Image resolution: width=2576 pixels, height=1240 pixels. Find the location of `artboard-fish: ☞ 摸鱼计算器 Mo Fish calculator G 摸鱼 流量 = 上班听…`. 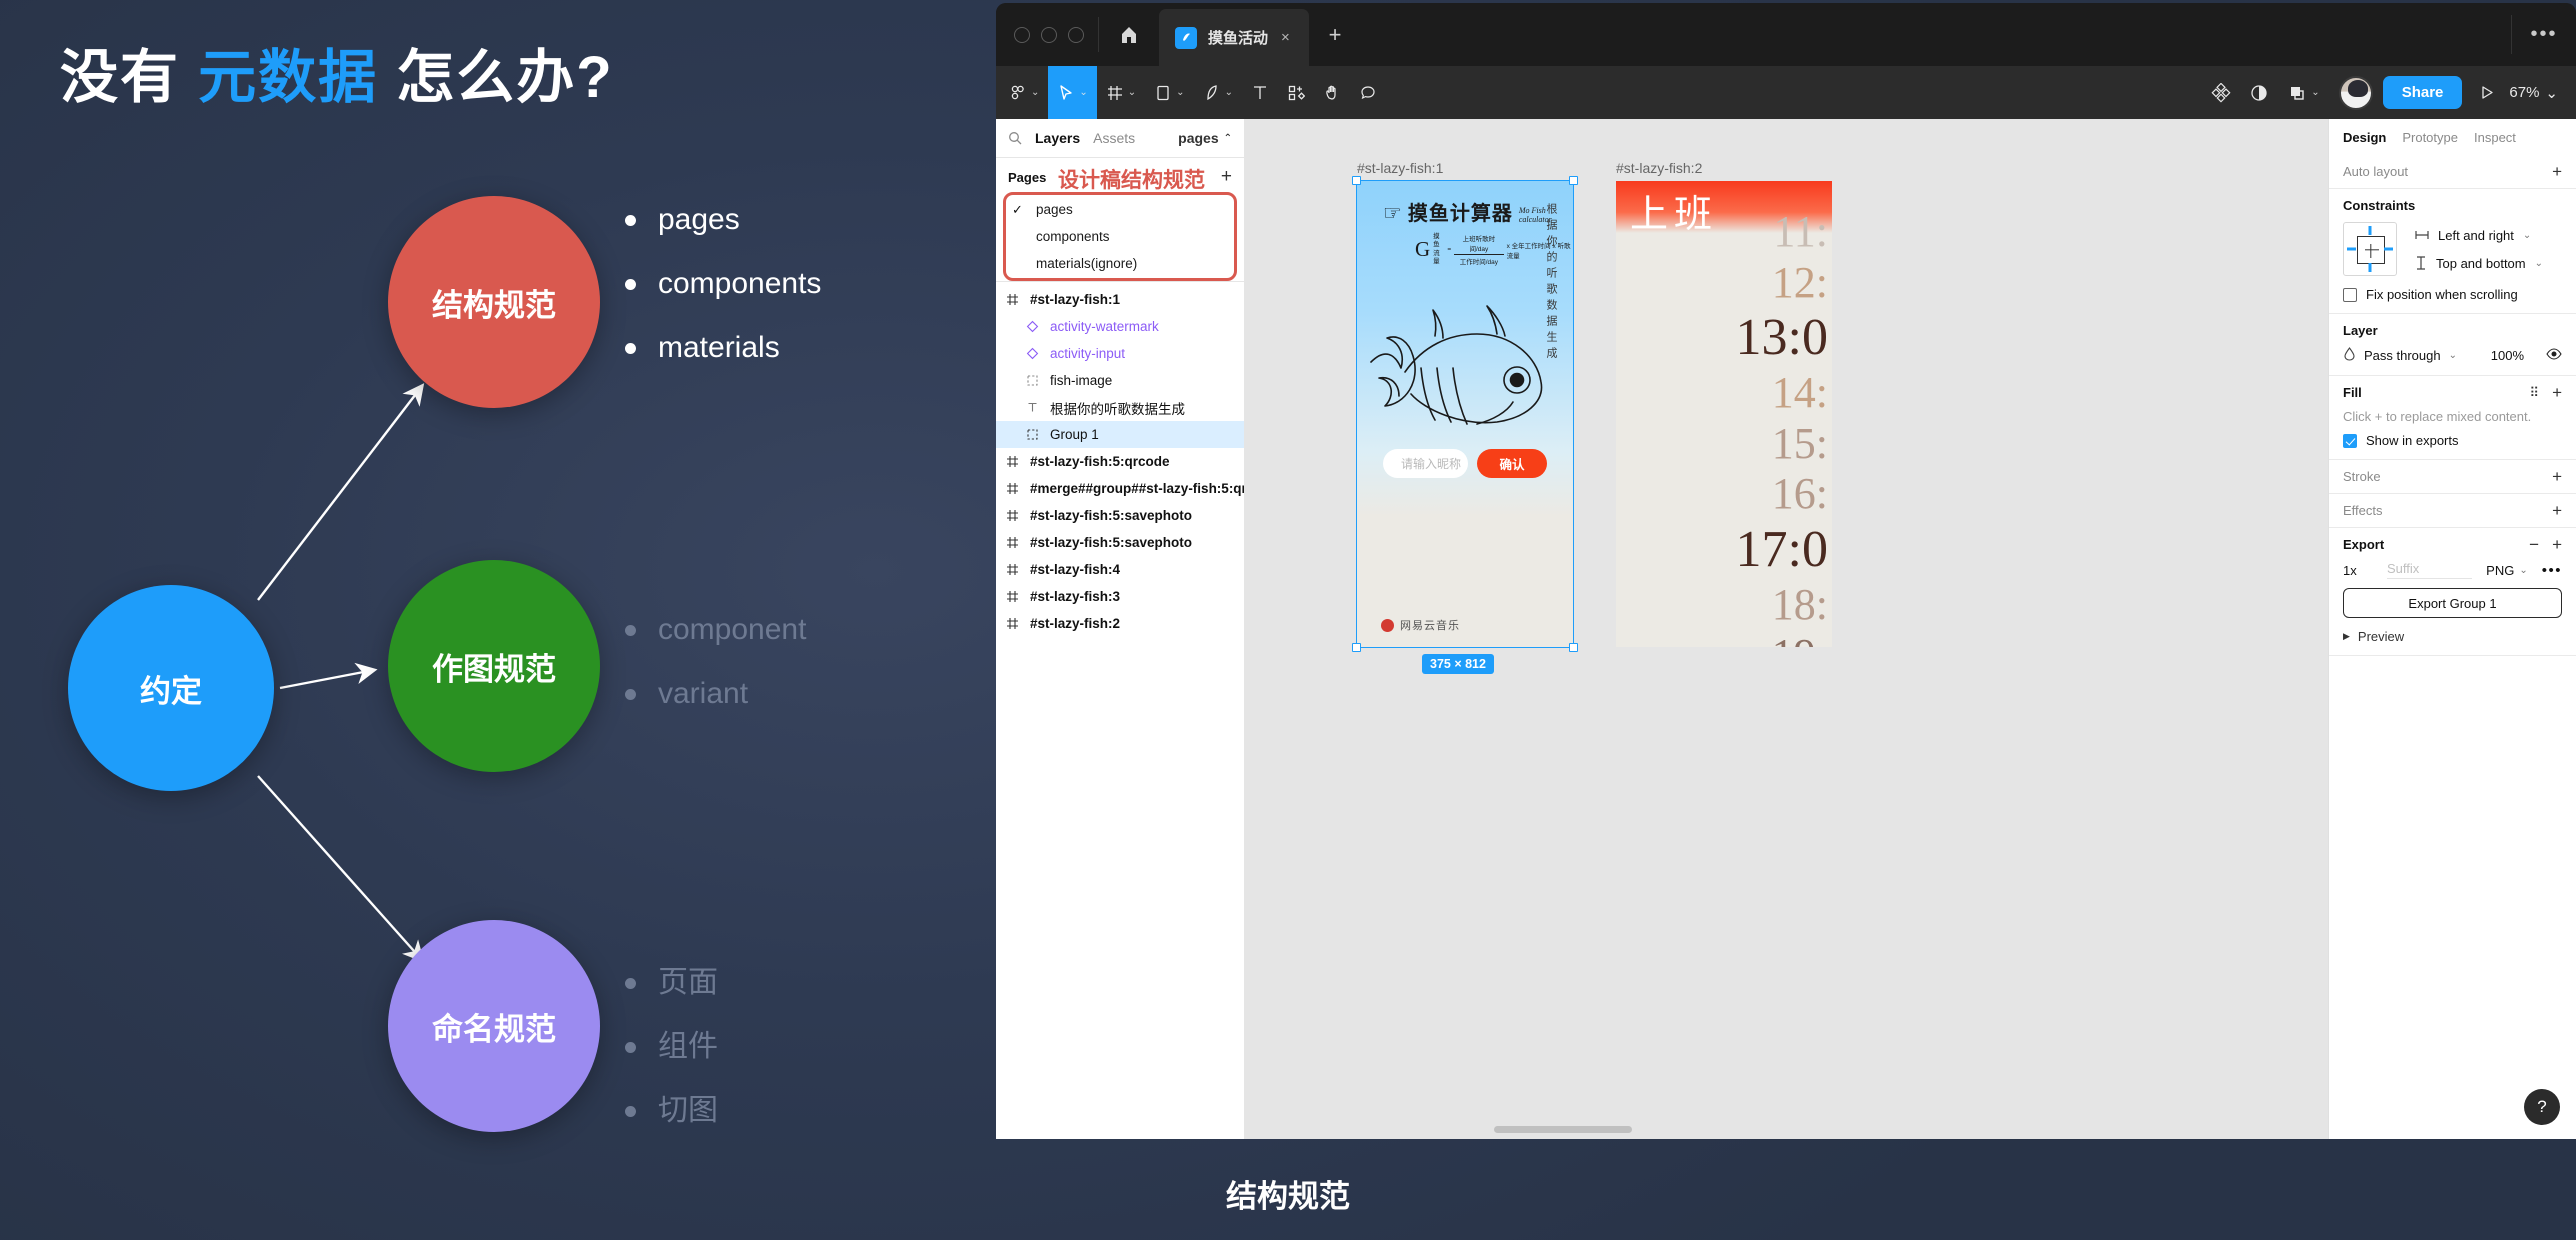

artboard-fish: ☞ 摸鱼计算器 Mo Fish calculator G 摸鱼 流量 = 上班听… is located at coordinates (1465, 414).